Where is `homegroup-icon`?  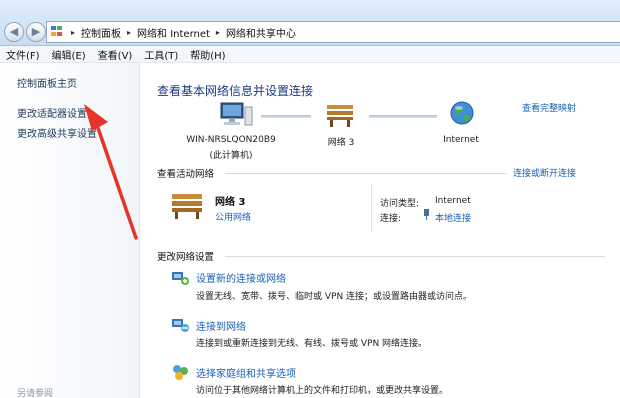 homegroup-icon is located at coordinates (180, 372).